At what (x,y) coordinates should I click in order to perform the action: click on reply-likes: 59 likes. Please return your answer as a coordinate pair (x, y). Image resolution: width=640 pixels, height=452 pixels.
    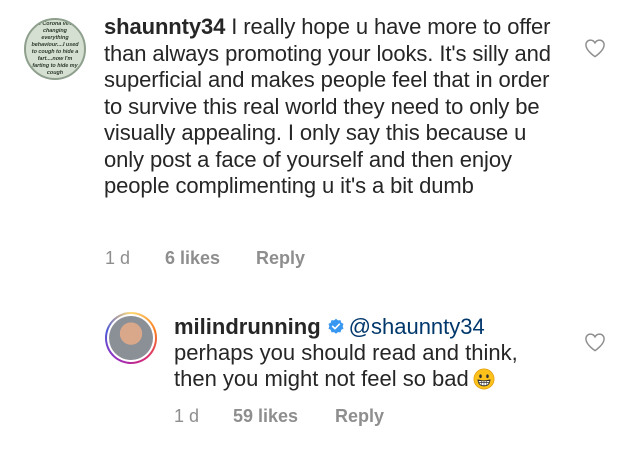
    Looking at the image, I should click on (265, 416).